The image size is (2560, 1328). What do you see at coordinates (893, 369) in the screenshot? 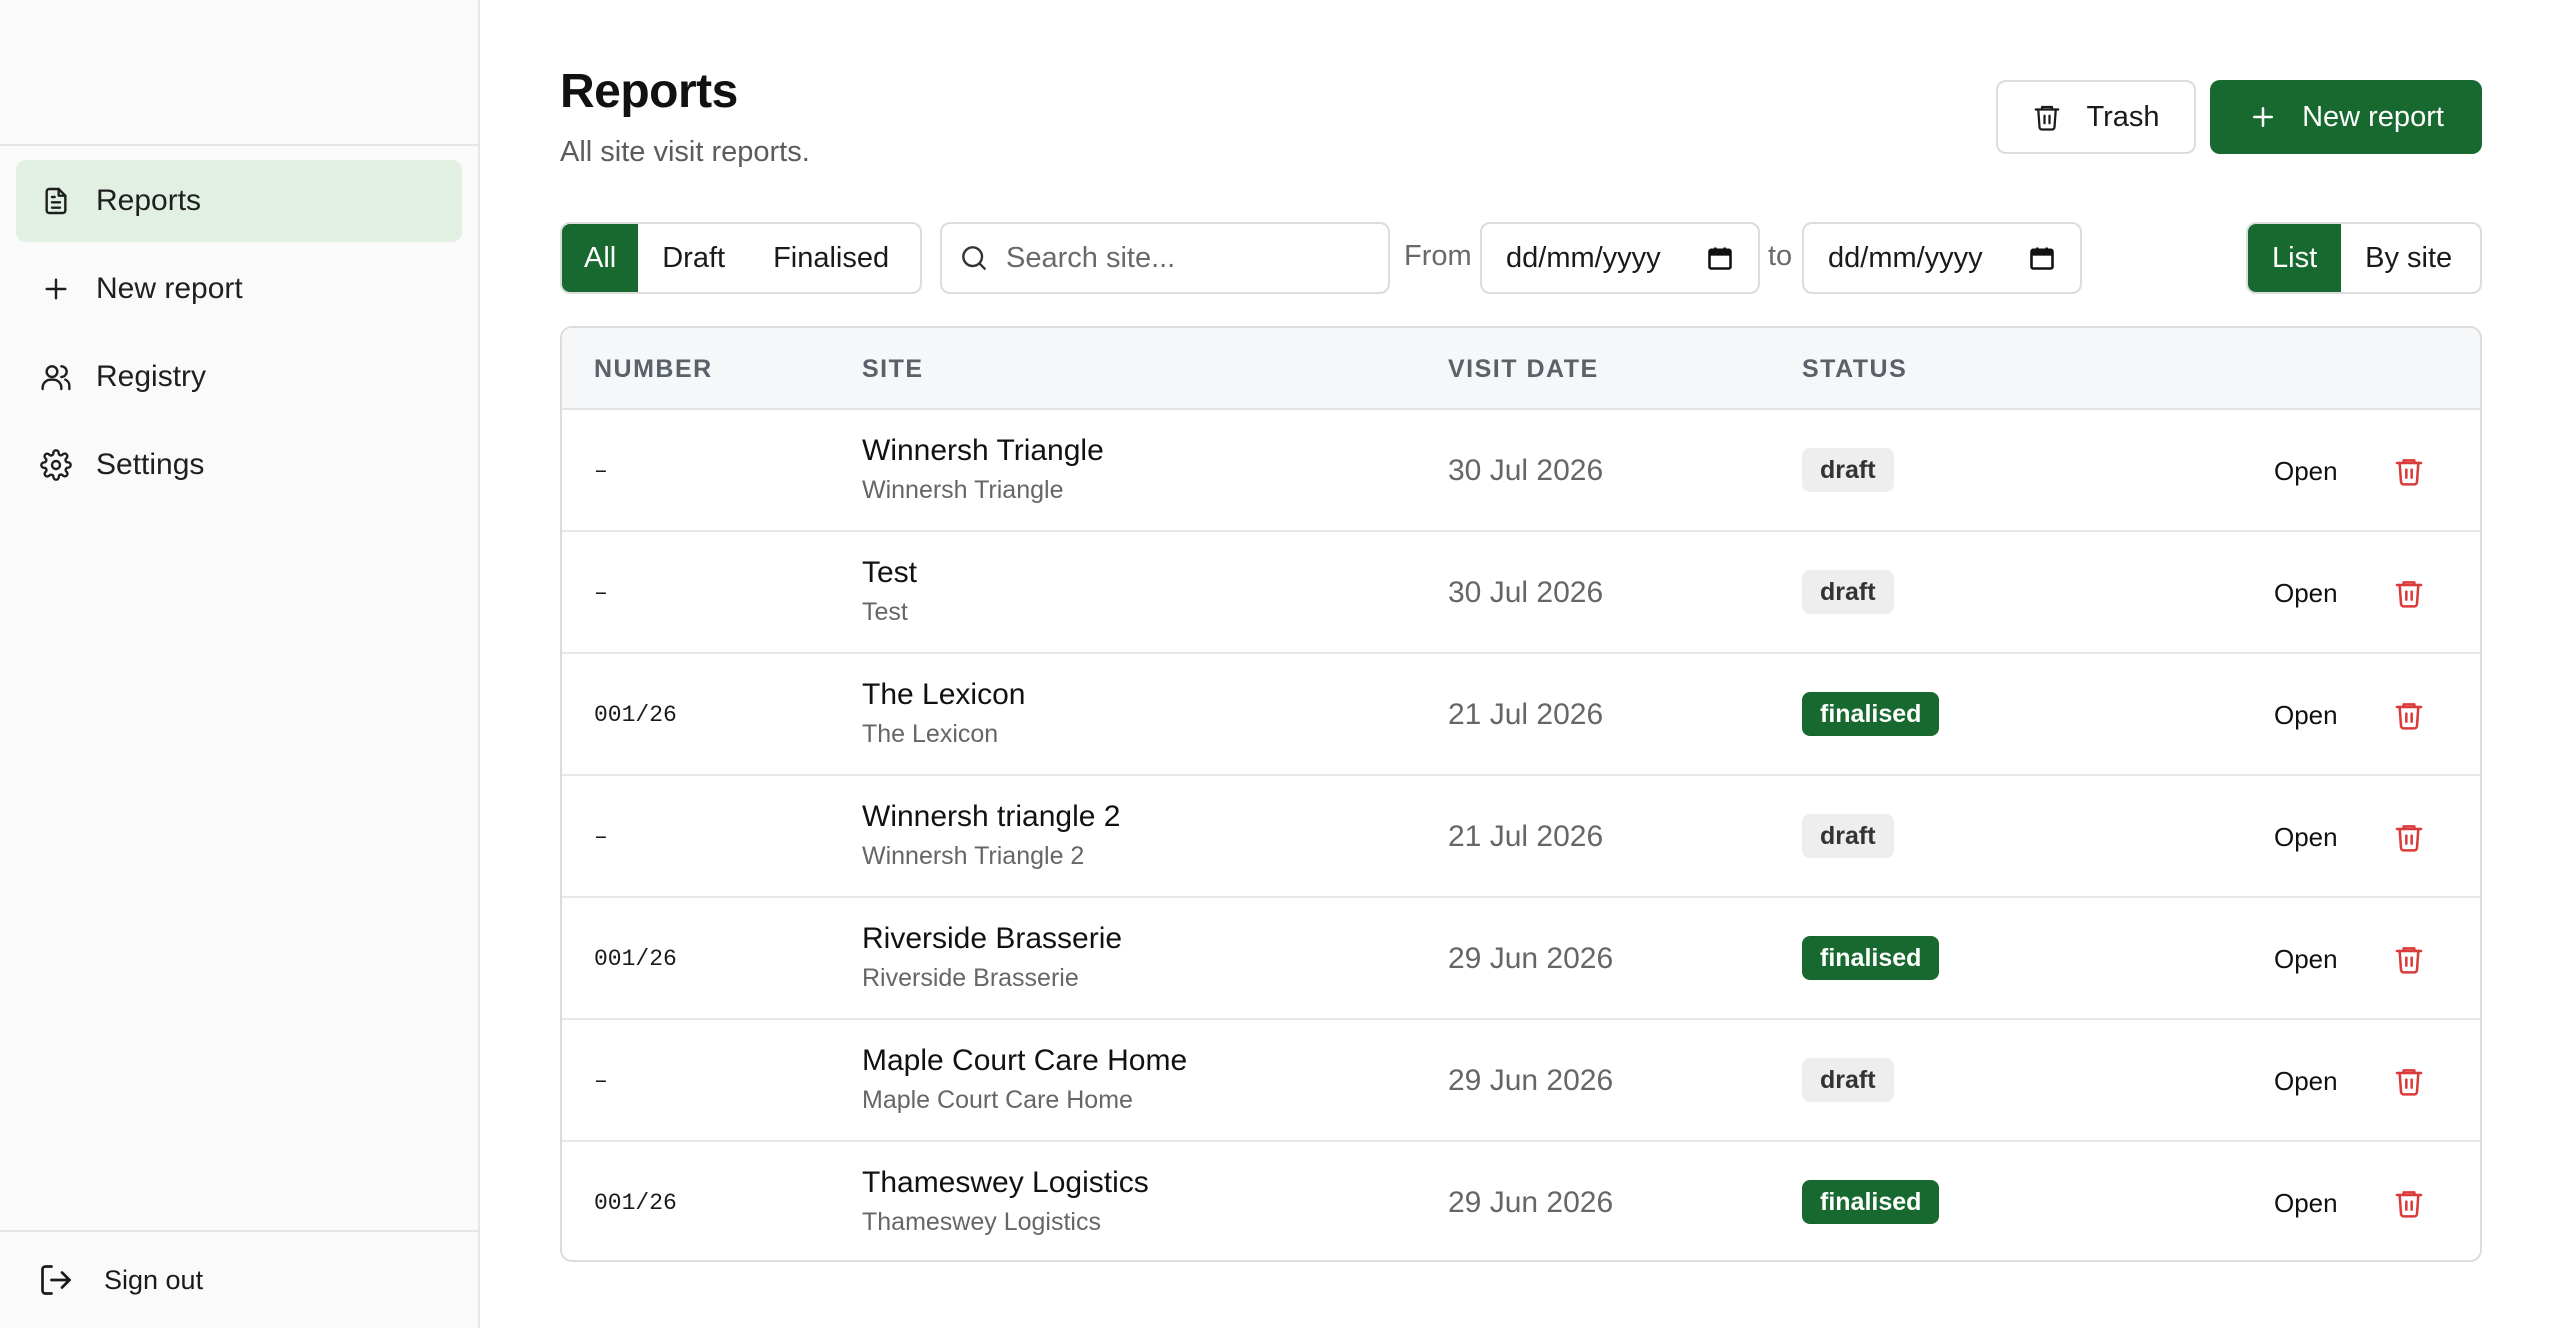
I see `column-header-site: SITE` at bounding box center [893, 369].